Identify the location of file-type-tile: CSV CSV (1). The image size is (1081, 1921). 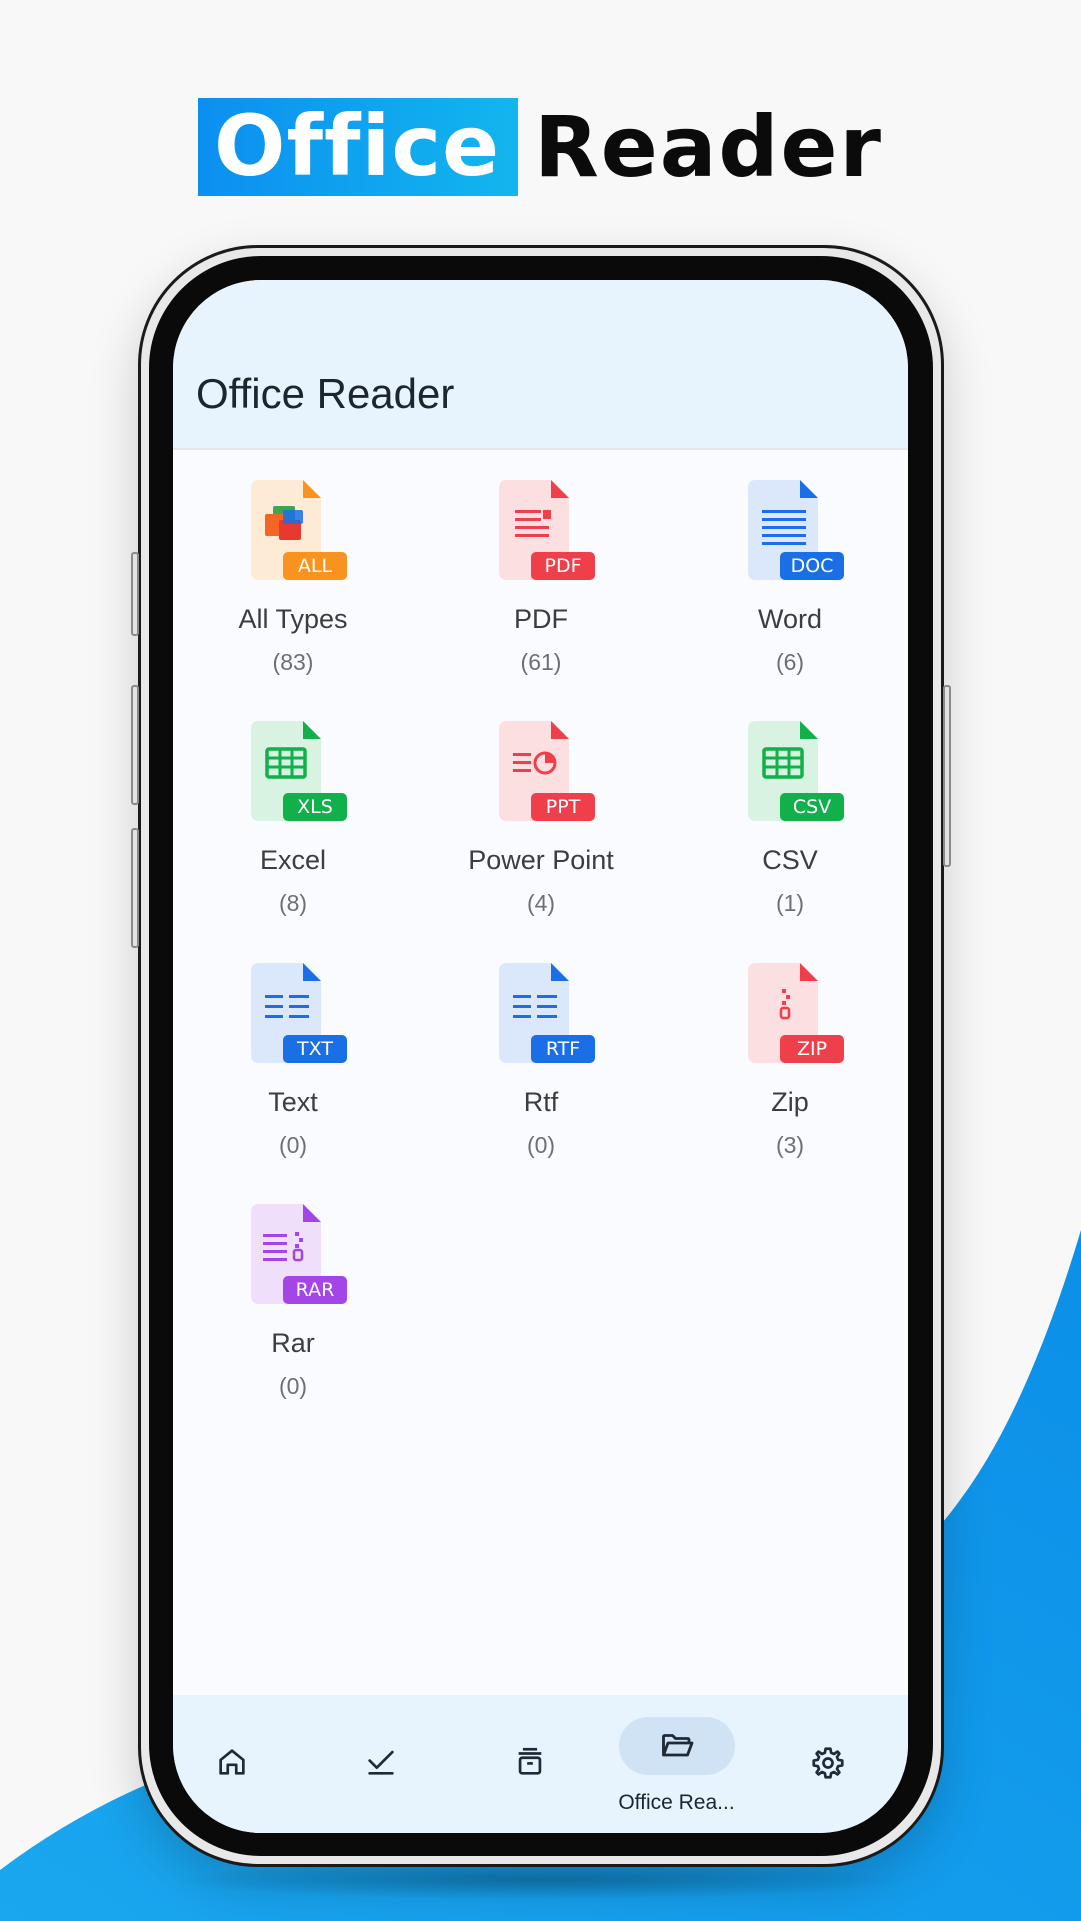
(787, 819).